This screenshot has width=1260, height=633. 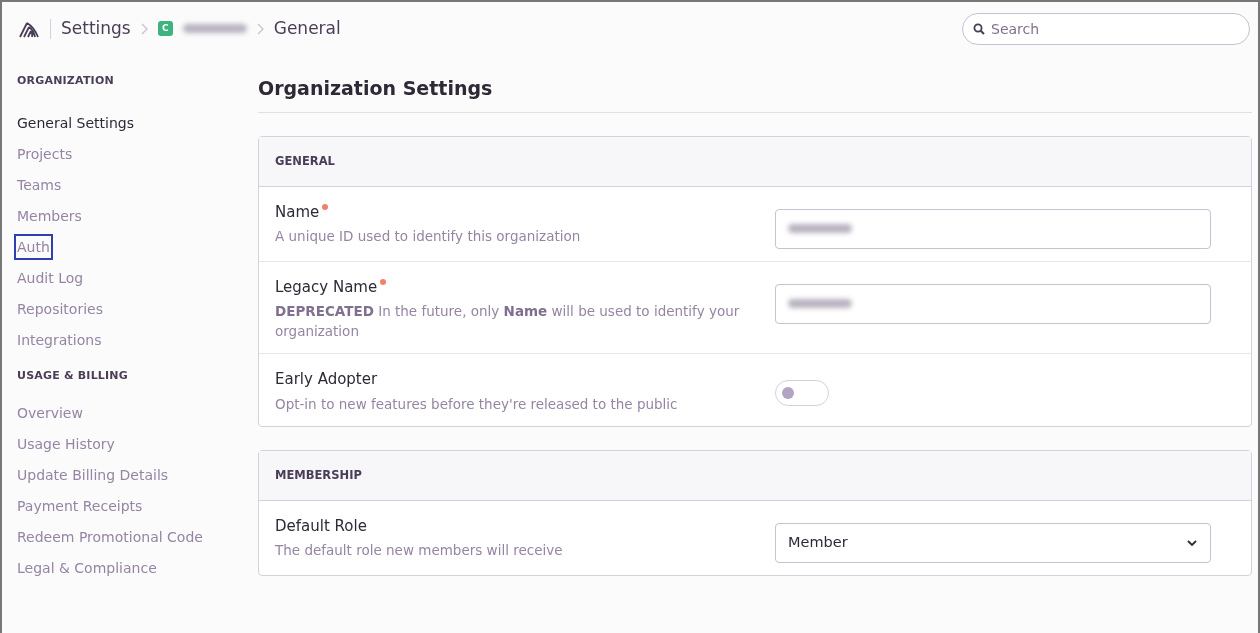 What do you see at coordinates (96, 28) in the screenshot?
I see `breadcrumb-link: Settings` at bounding box center [96, 28].